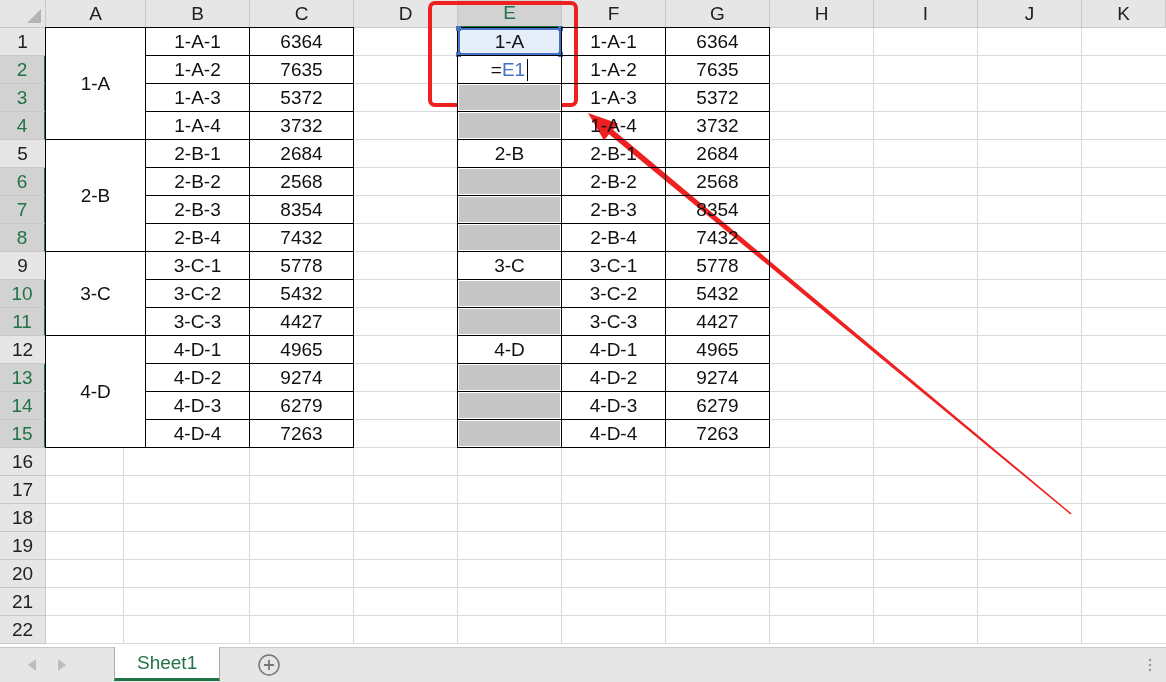 This screenshot has height=682, width=1166. I want to click on row-header: 9, so click(23, 266).